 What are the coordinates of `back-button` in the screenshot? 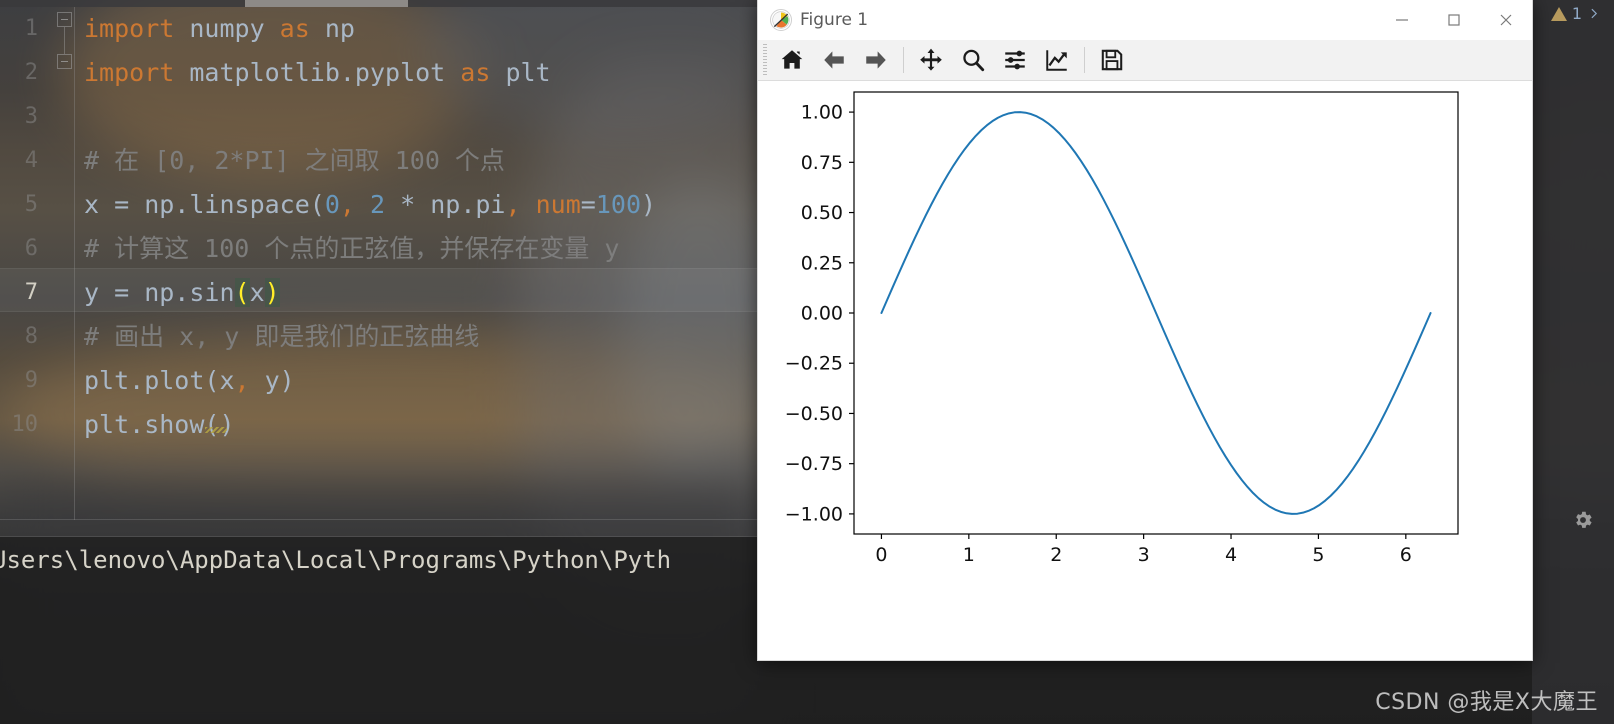 It's located at (834, 60).